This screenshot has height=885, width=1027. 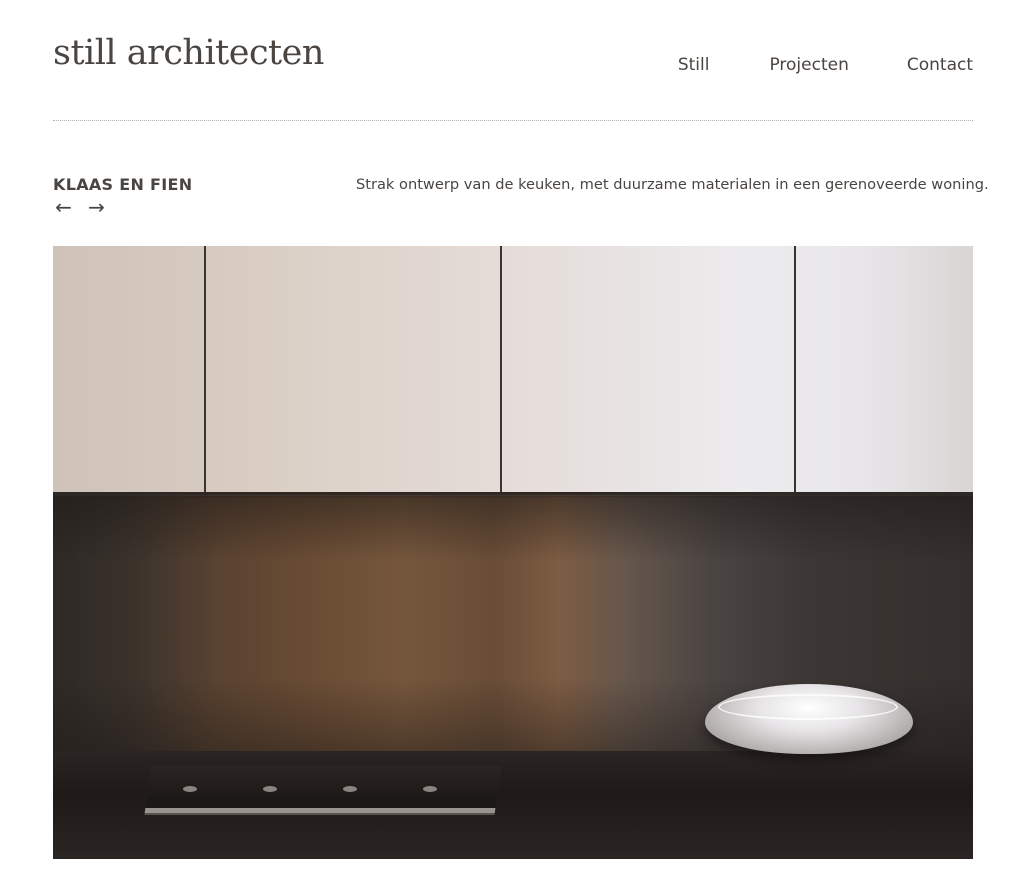 I want to click on arrow-right-icon: →, so click(x=96, y=207).